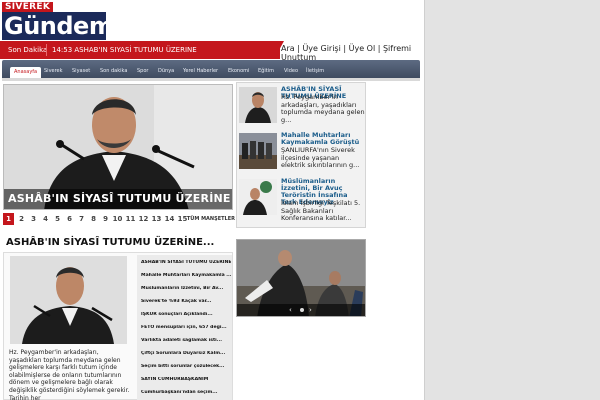  Describe the element at coordinates (238, 71) in the screenshot. I see `nav-item-ekonomi: Ekonomi` at that location.